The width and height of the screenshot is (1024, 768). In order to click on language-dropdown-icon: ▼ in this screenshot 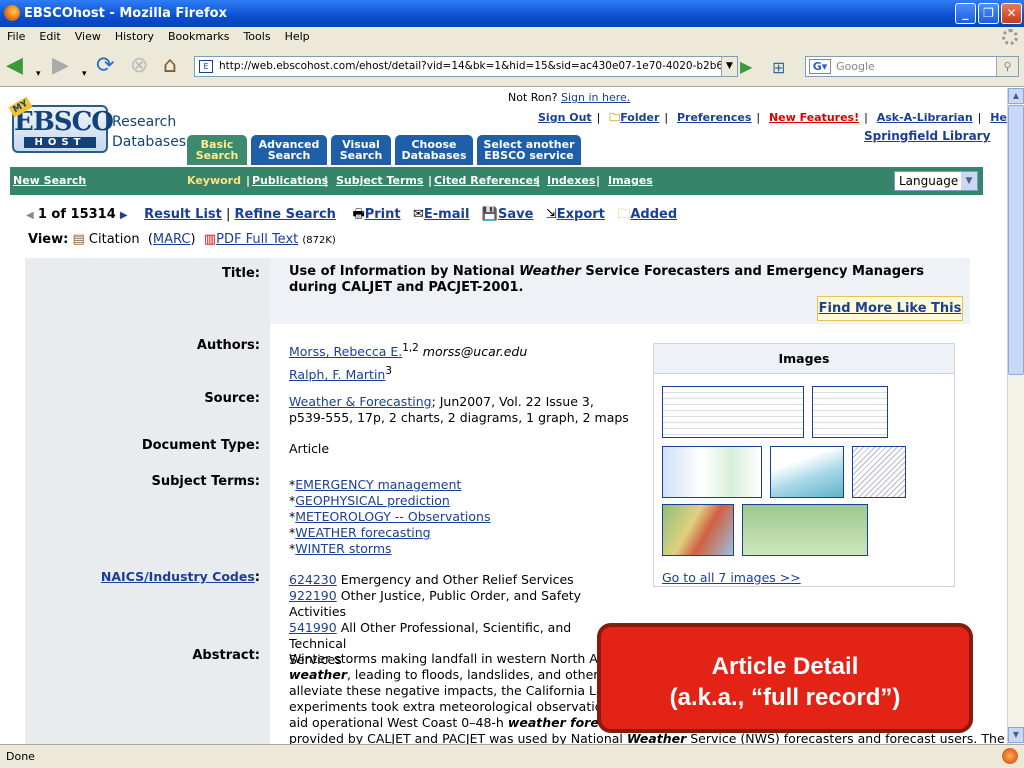, I will do `click(969, 181)`.